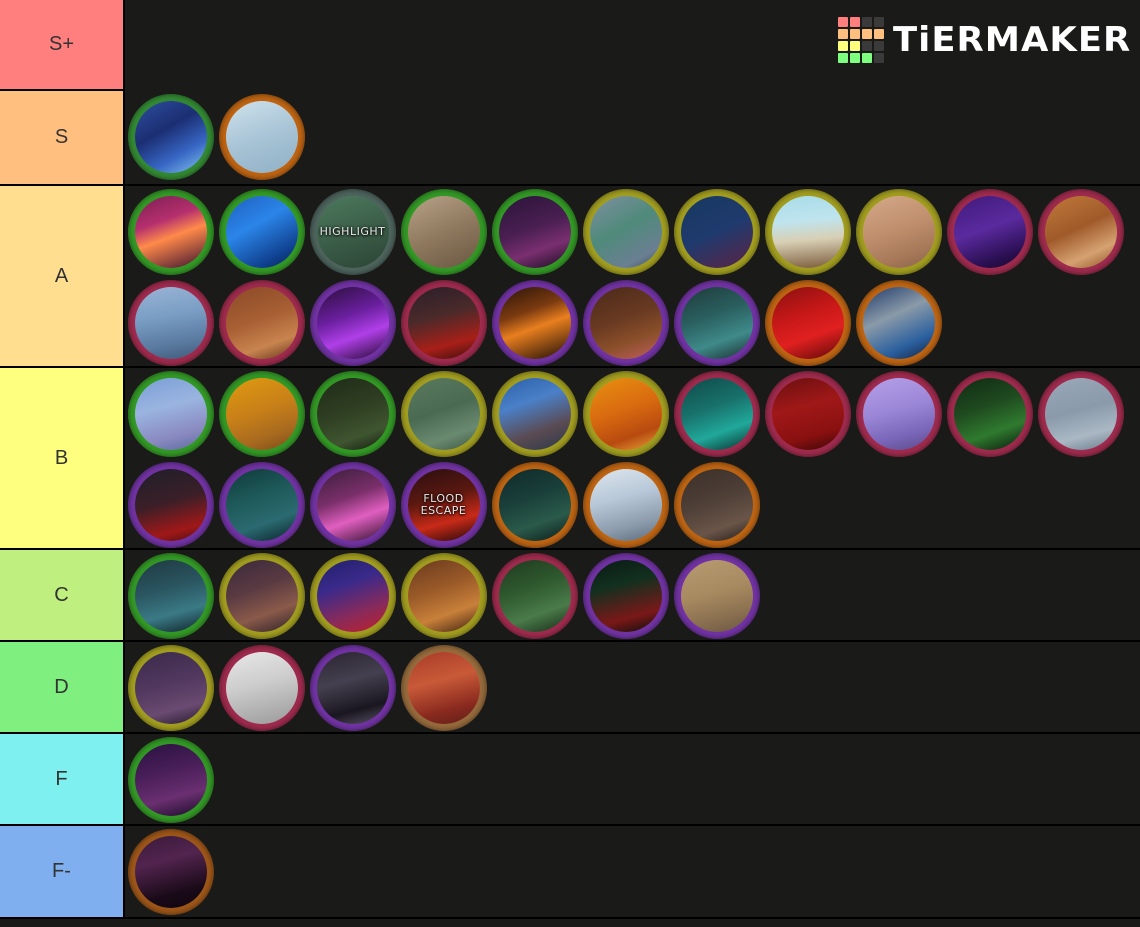  What do you see at coordinates (62, 276) in the screenshot?
I see `tier-label-a: A` at bounding box center [62, 276].